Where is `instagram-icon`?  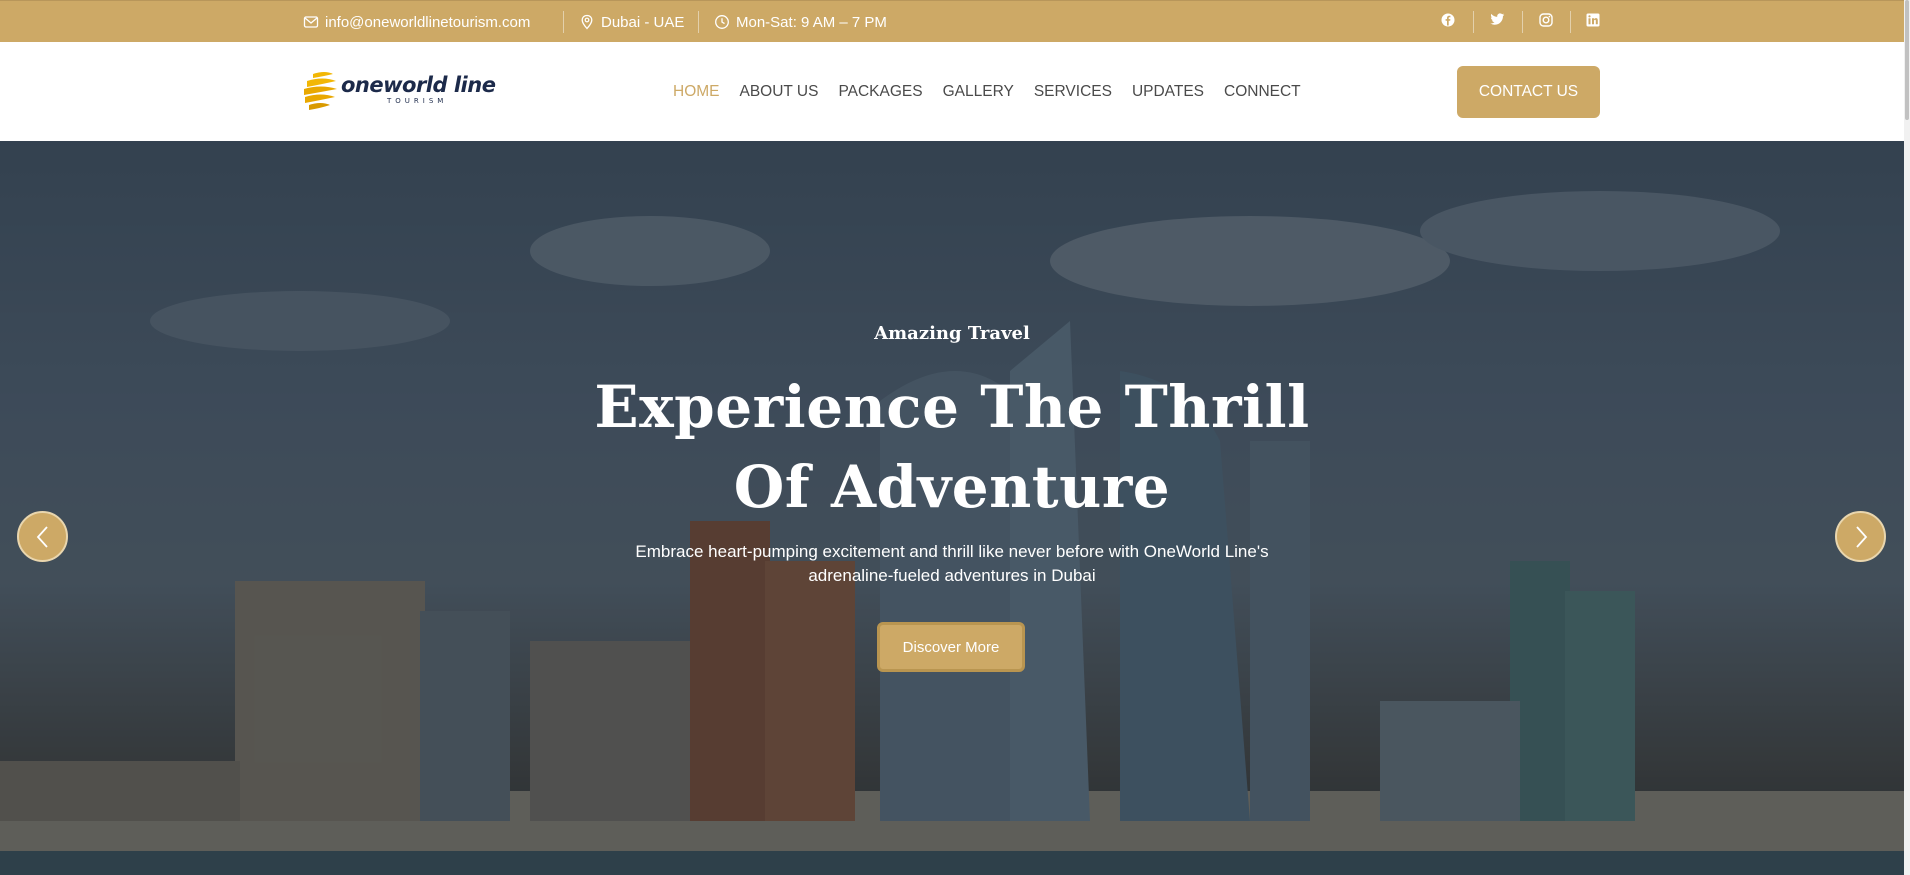
instagram-icon is located at coordinates (1546, 22).